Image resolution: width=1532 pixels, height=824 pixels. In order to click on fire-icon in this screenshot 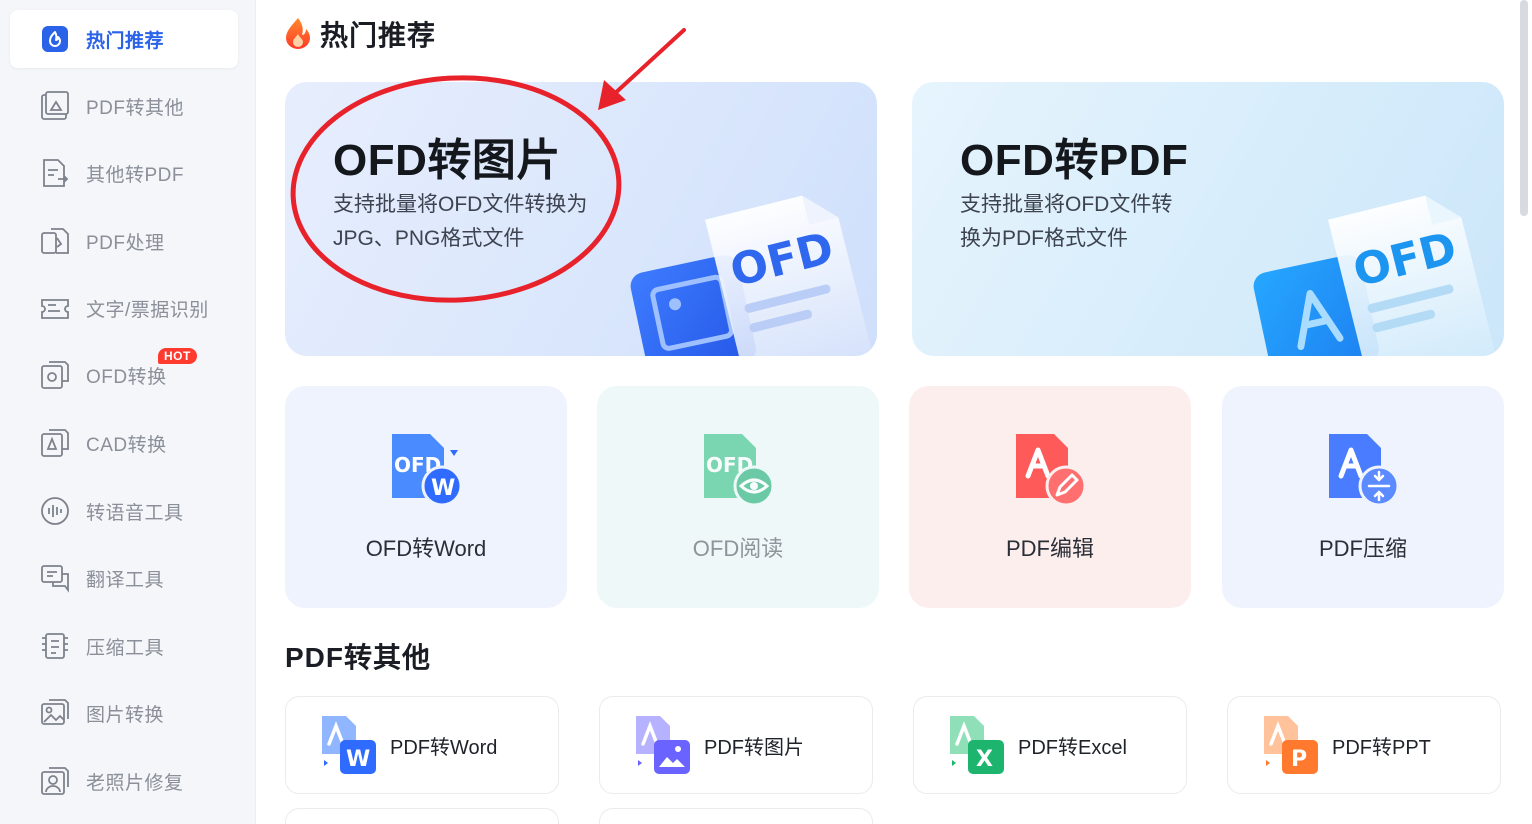, I will do `click(298, 35)`.